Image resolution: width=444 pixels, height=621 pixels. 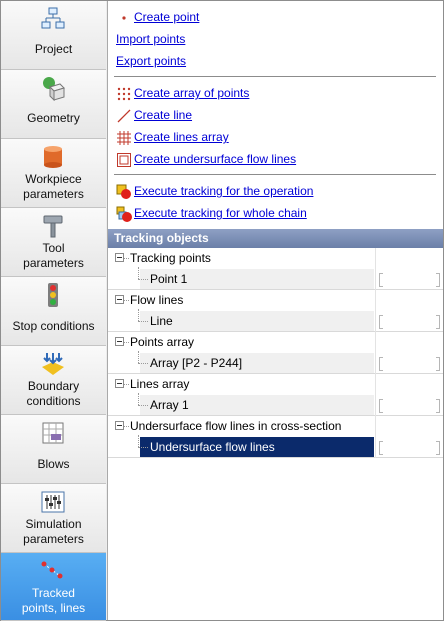 I want to click on create-array-points-link: Create array of points, so click(x=191, y=93).